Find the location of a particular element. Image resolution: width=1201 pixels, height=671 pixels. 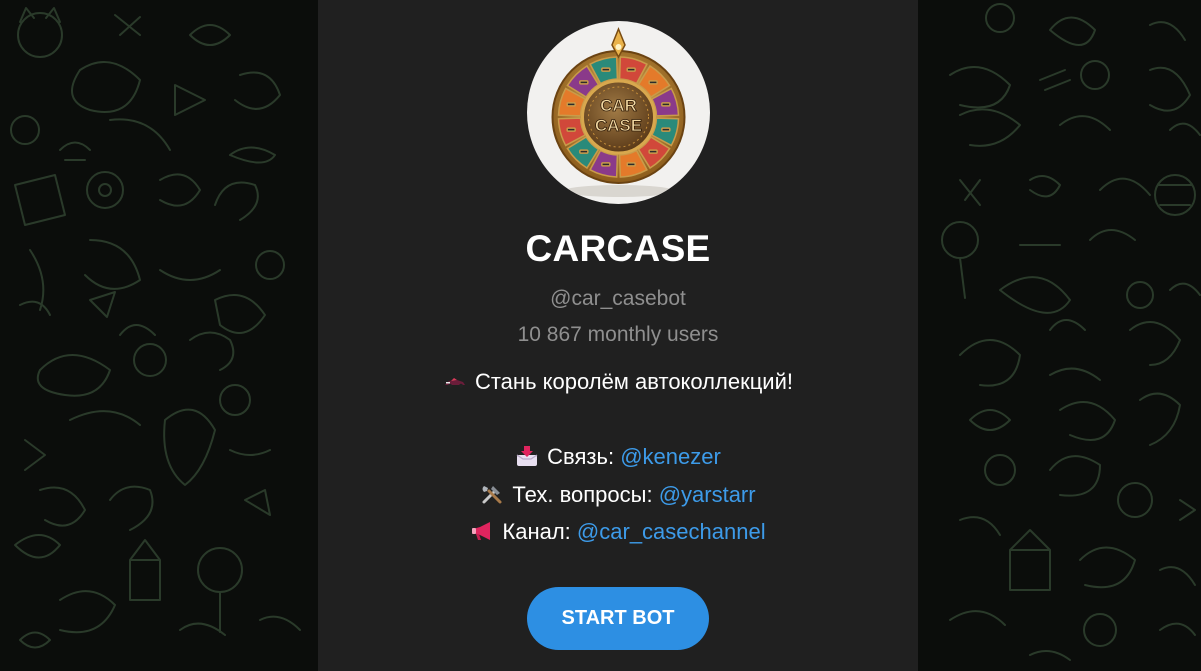

bot-username: @car_casebot is located at coordinates (618, 299).